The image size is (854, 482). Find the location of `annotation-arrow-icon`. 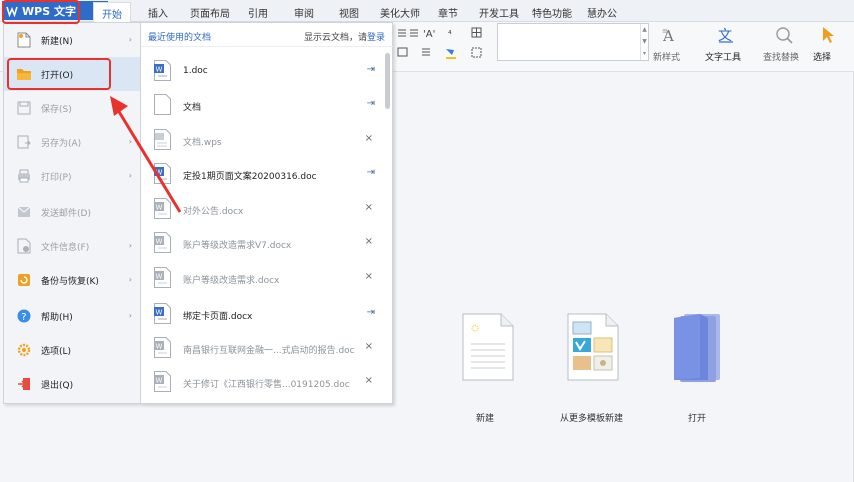

annotation-arrow-icon is located at coordinates (146, 154).